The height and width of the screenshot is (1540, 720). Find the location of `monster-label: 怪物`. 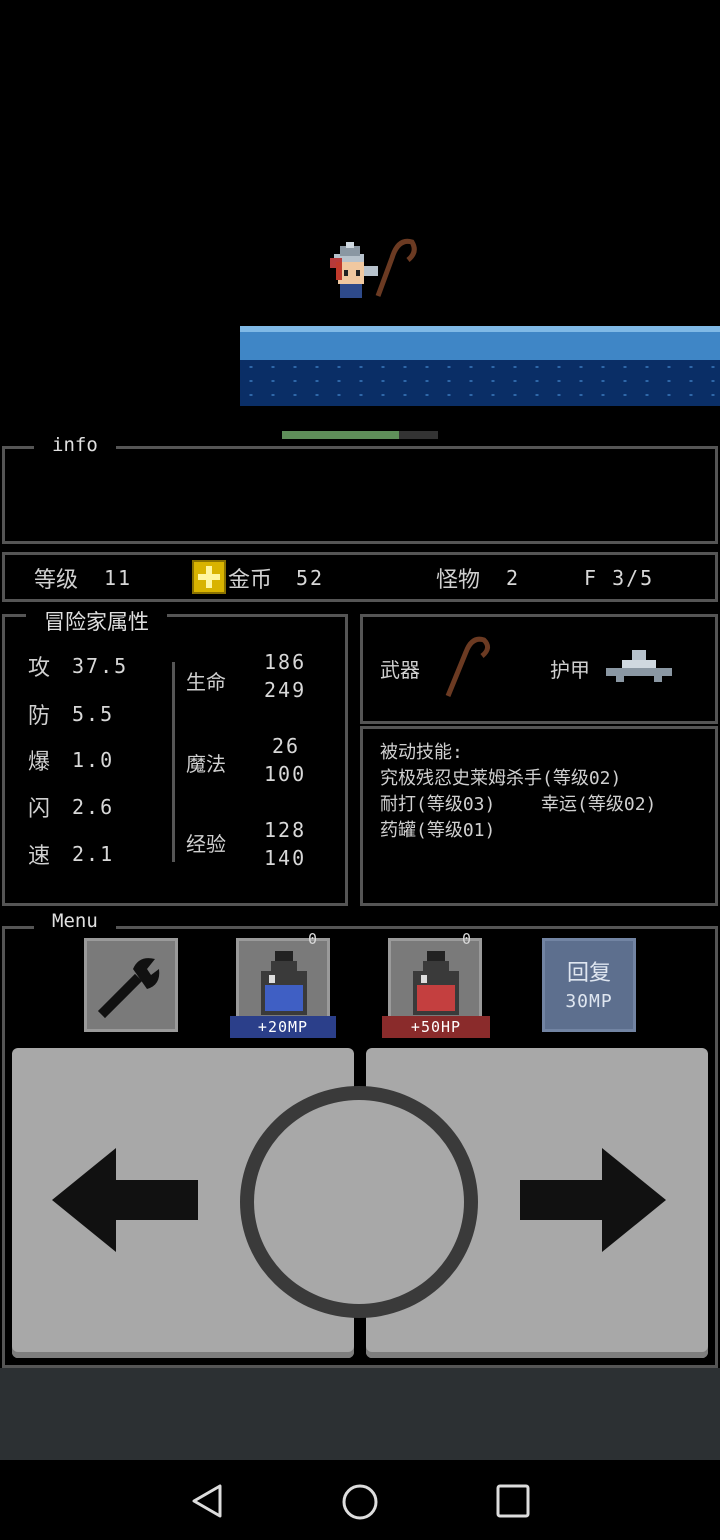

monster-label: 怪物 is located at coordinates (458, 580).